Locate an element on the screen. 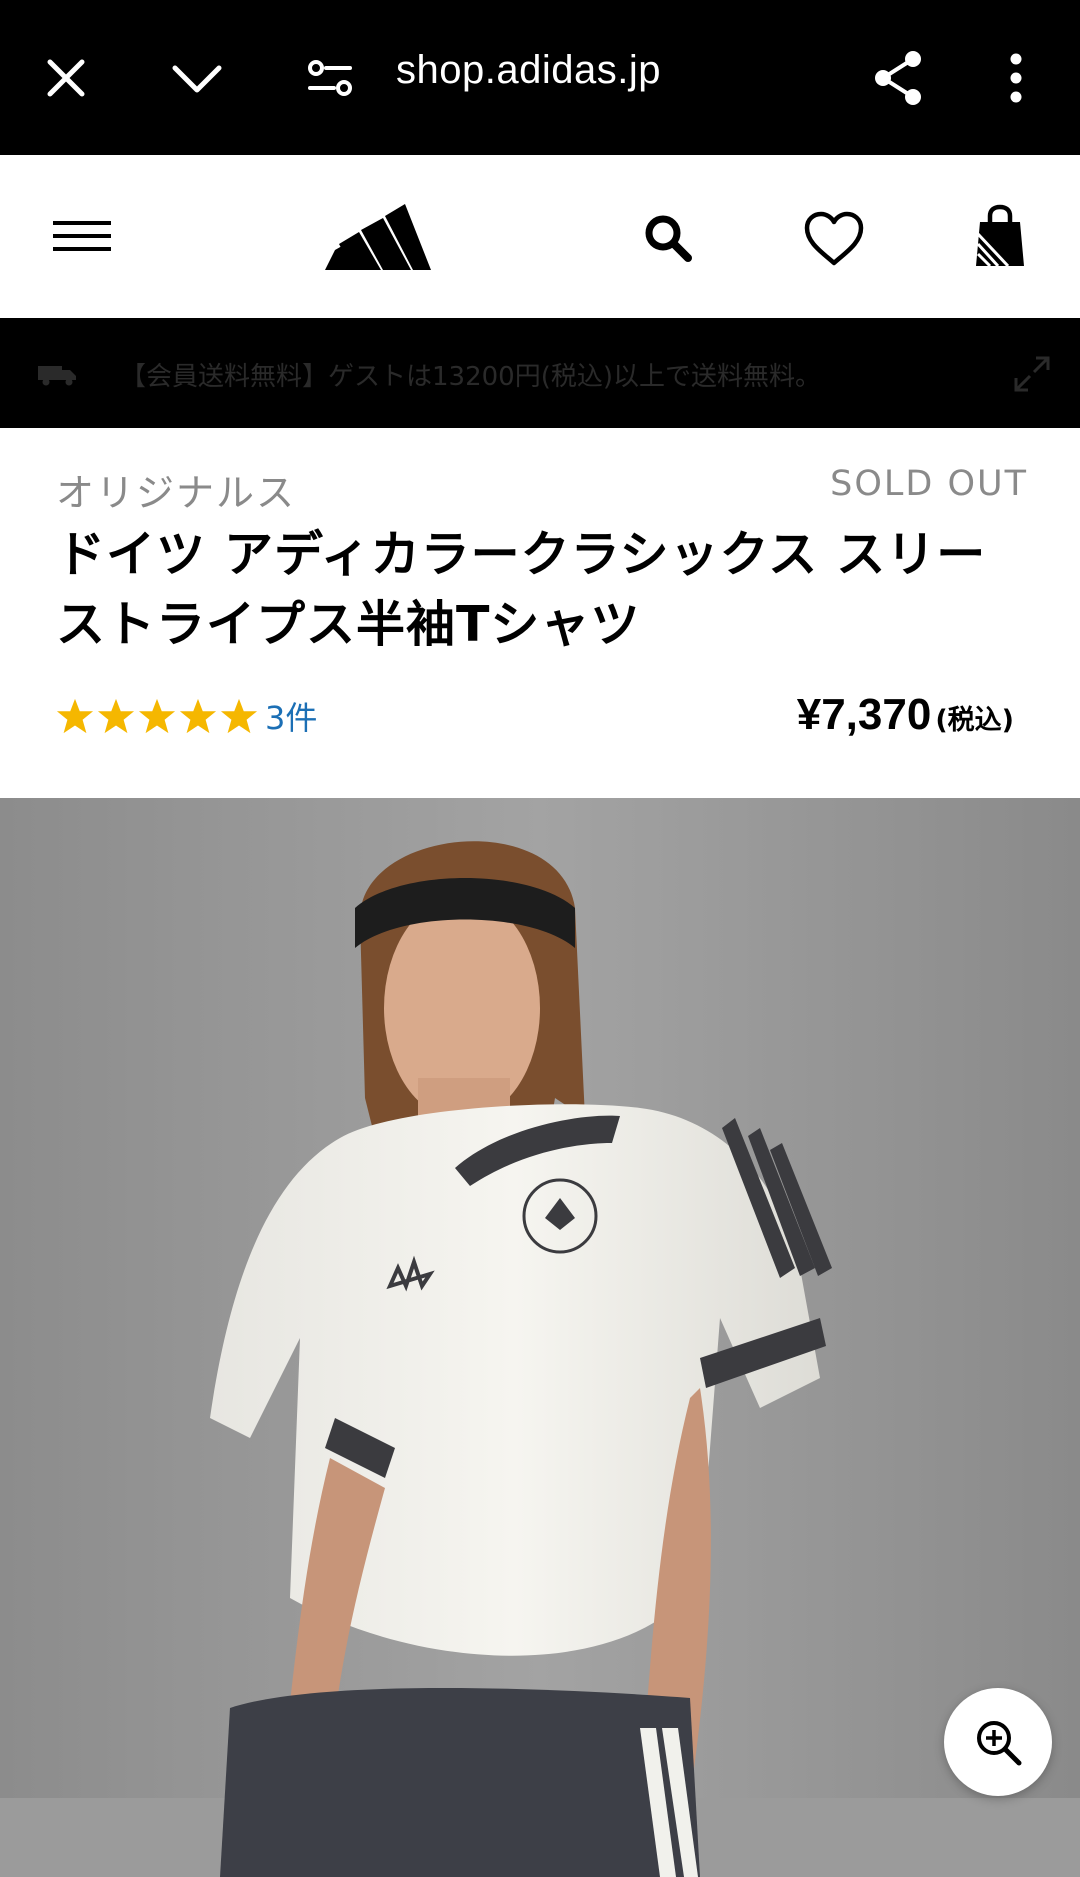 The width and height of the screenshot is (1080, 1877). rating: 3件 is located at coordinates (186, 716).